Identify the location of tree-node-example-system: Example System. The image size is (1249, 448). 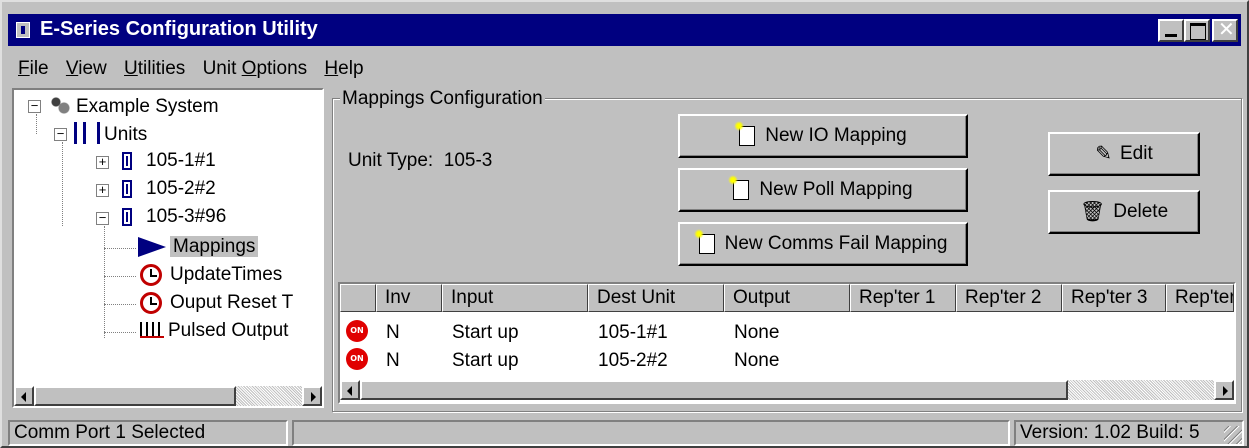
(133, 106).